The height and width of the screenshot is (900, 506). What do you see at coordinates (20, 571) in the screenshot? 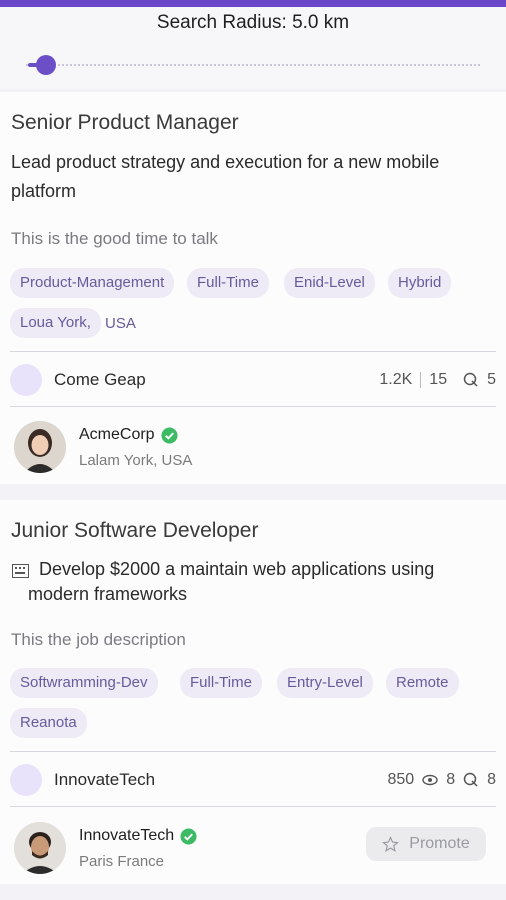
I see `keyboard-icon` at bounding box center [20, 571].